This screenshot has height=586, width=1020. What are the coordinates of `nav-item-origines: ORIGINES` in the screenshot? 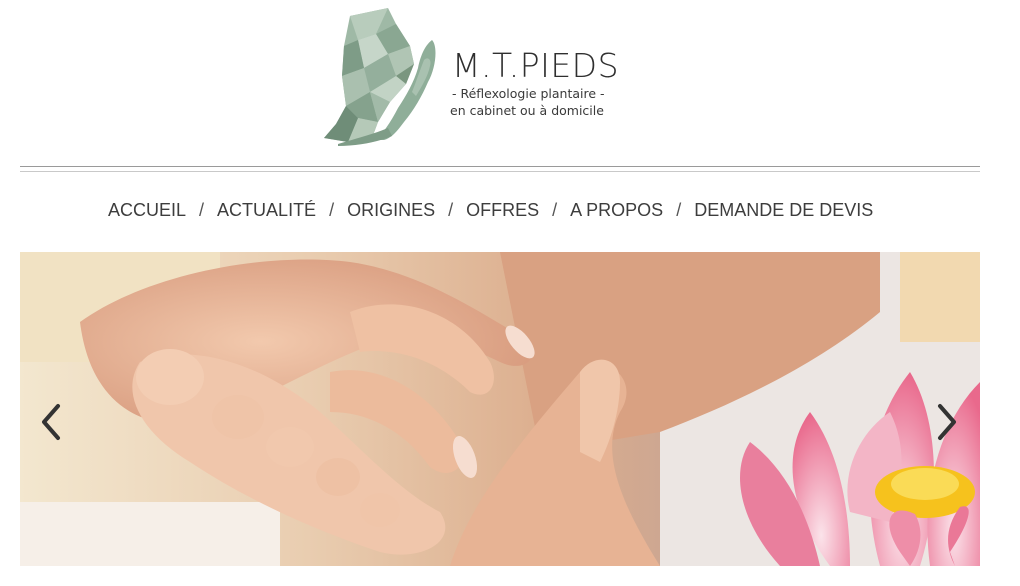 It's located at (391, 210).